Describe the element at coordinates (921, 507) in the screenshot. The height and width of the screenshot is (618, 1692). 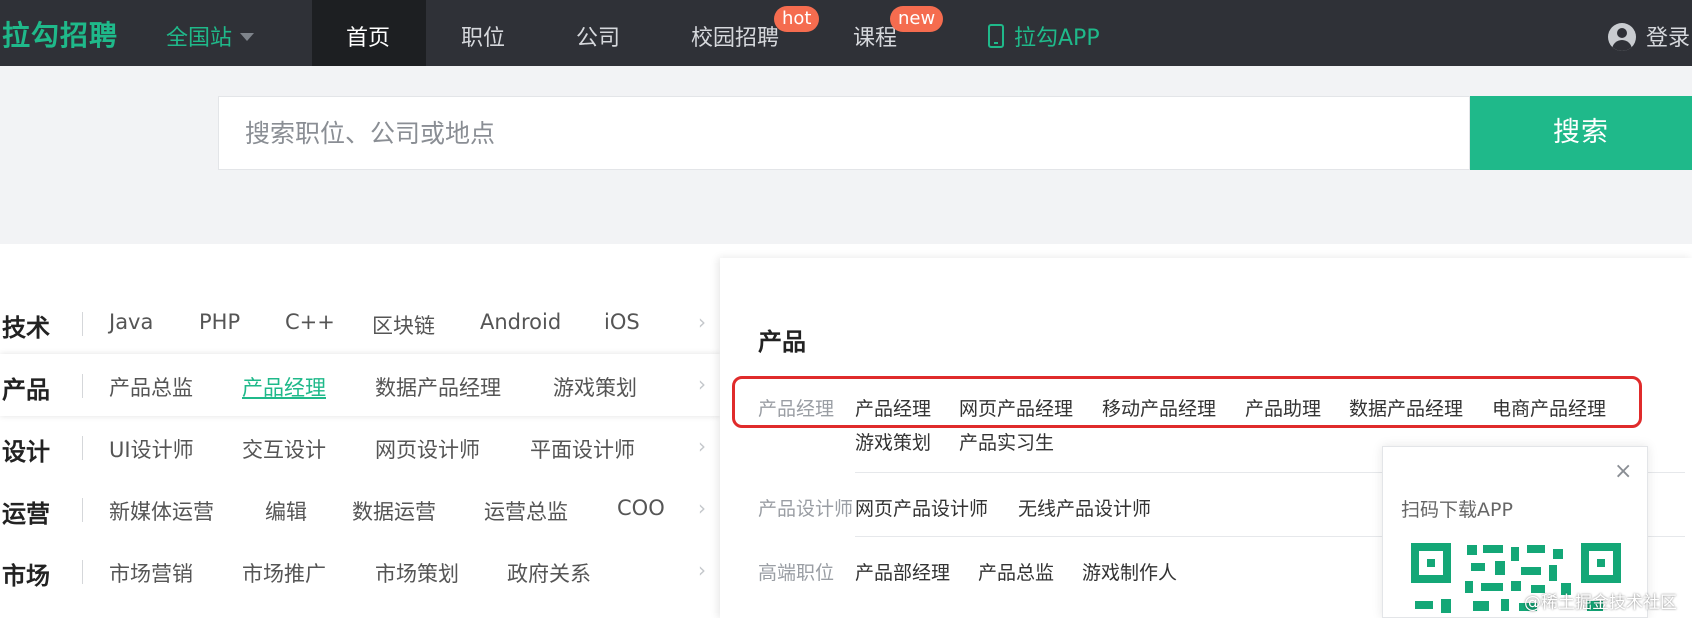
I see `sub-item: 网页产品设计师` at that location.